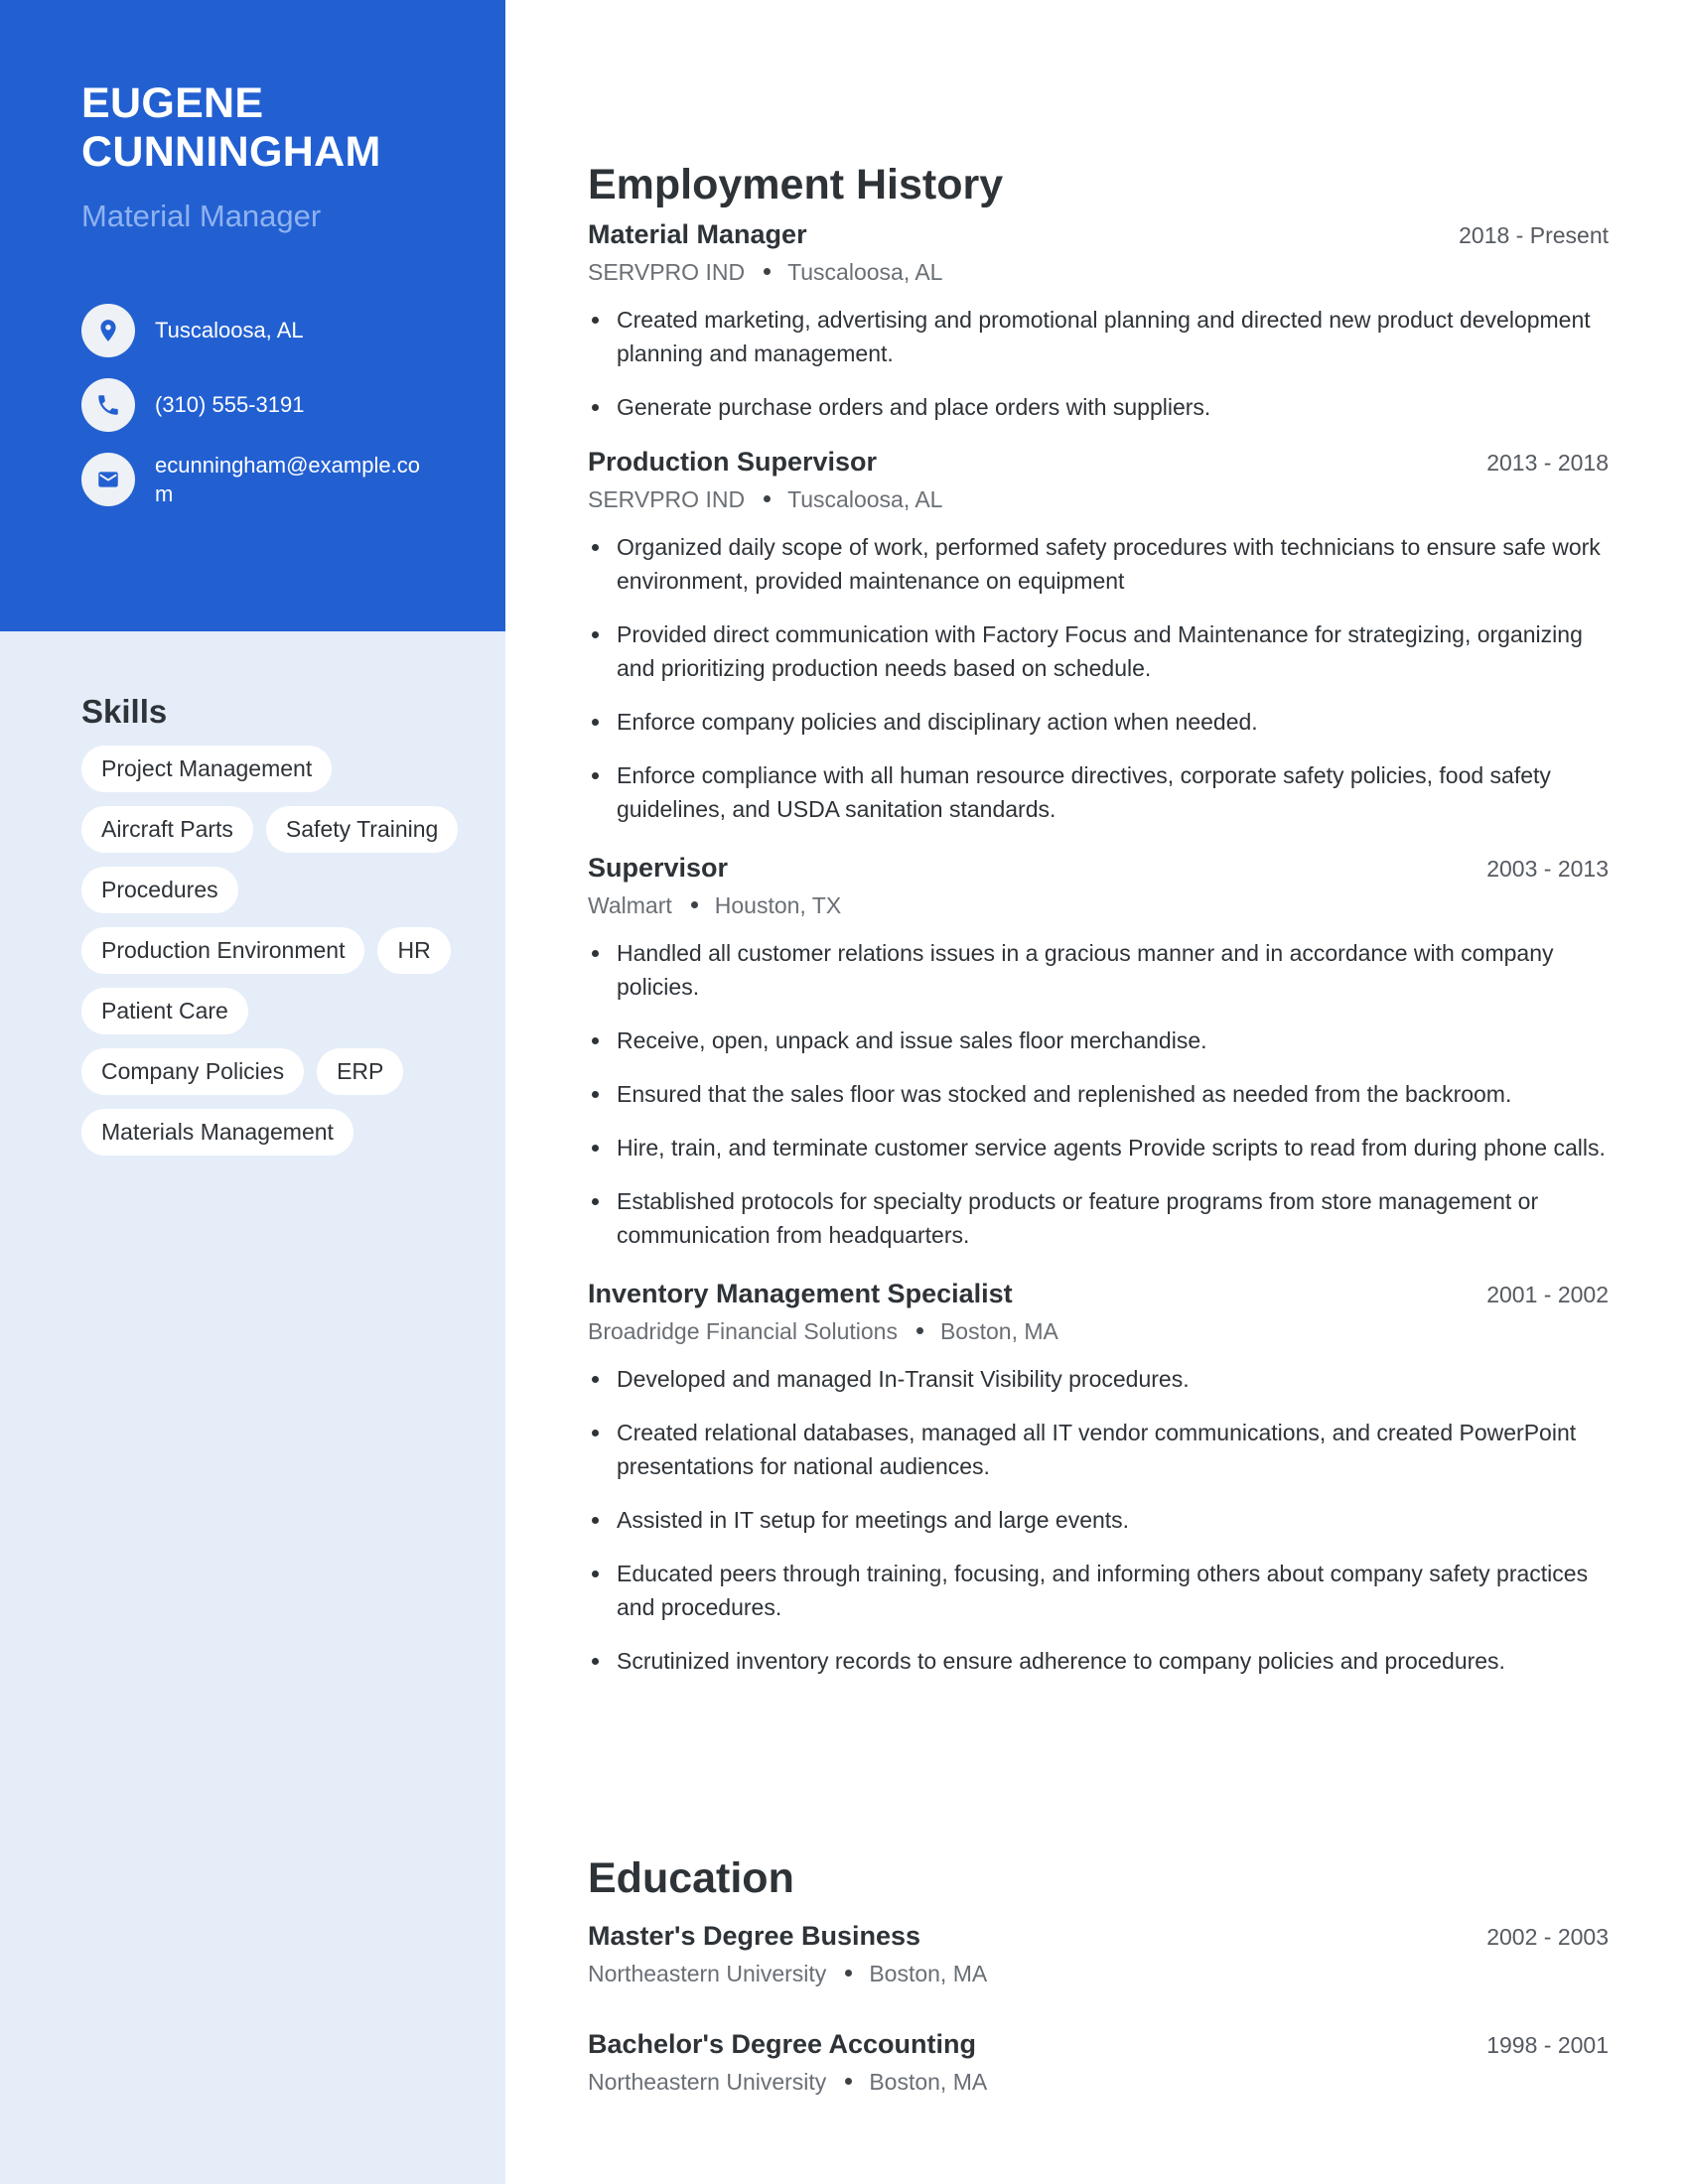  I want to click on education-header: Master's Degree Business 2002 - 2003, so click(1098, 1936).